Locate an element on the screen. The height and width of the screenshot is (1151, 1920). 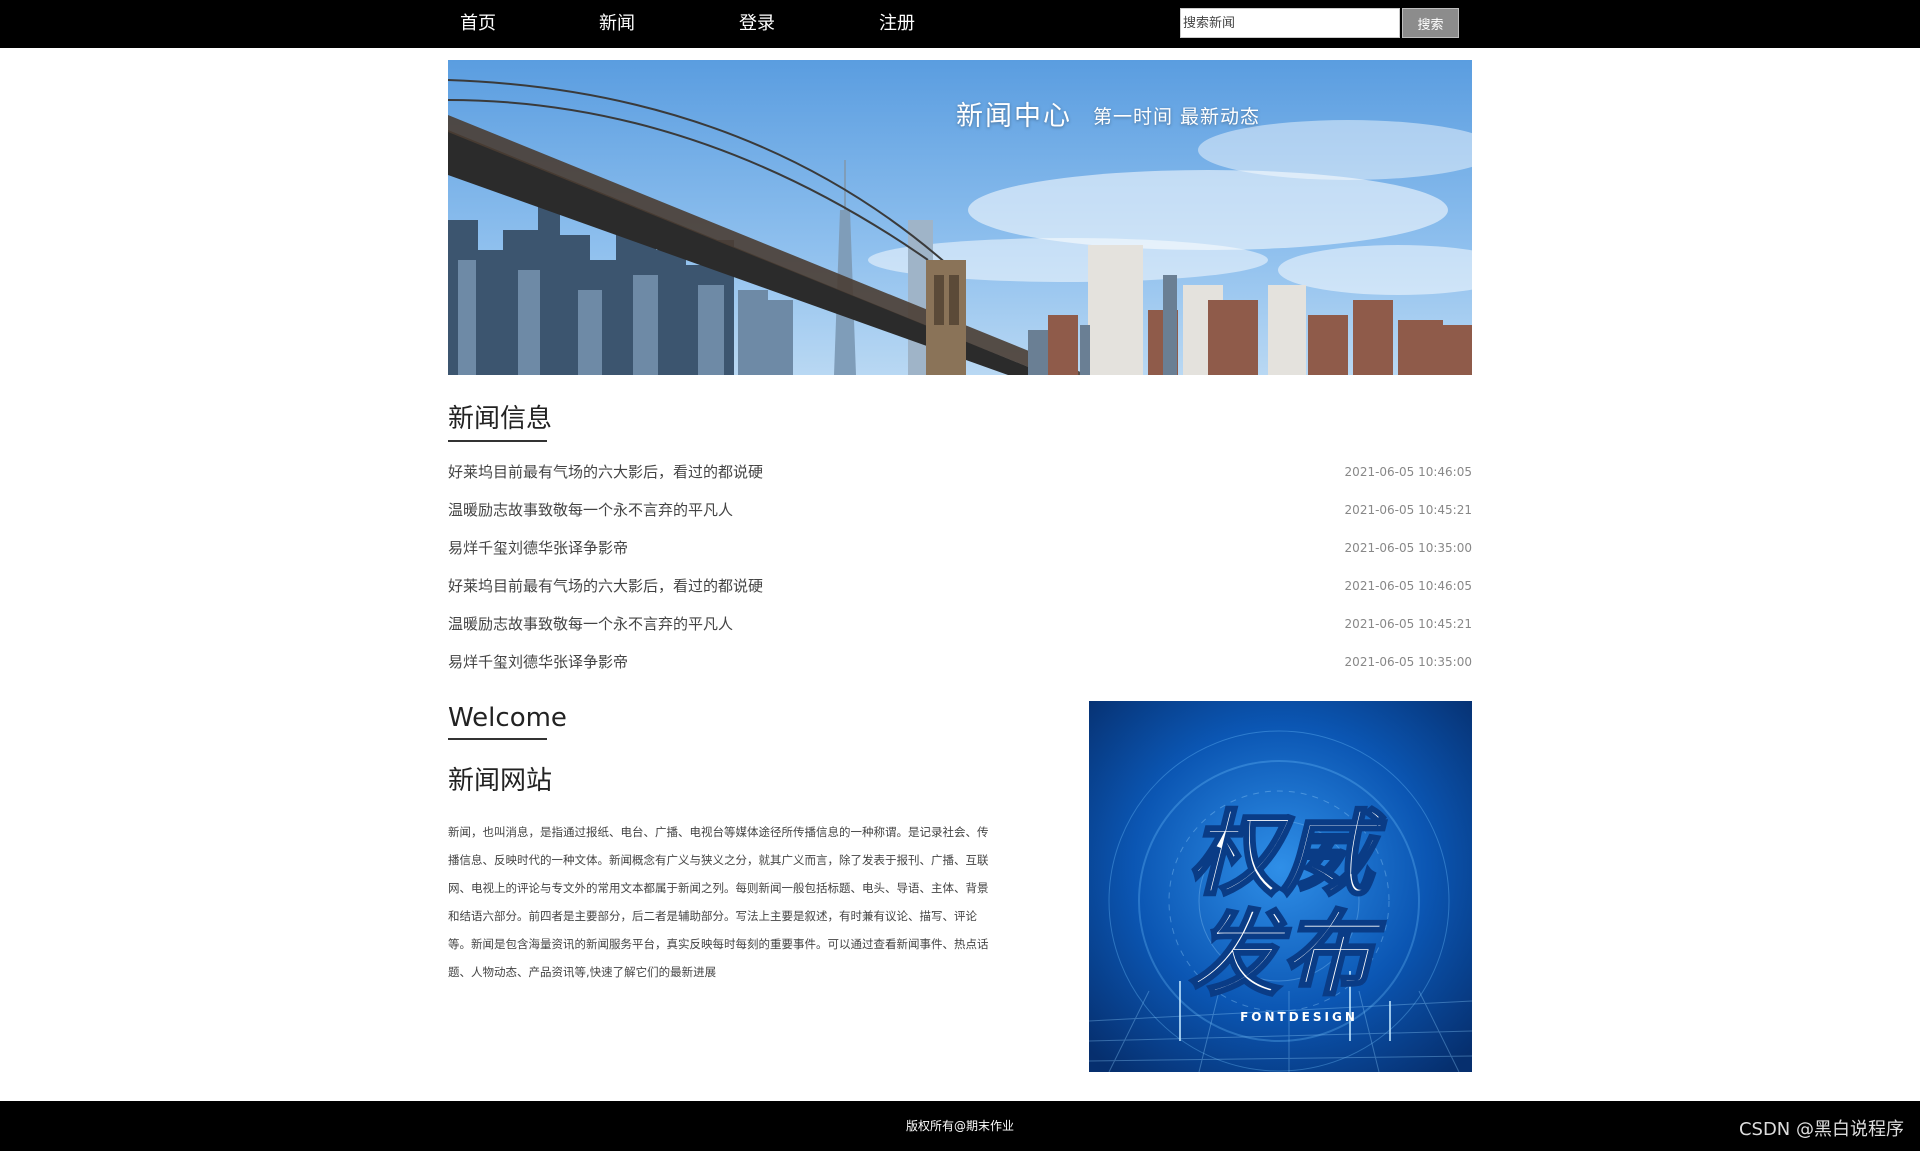
search-input is located at coordinates (1290, 23).